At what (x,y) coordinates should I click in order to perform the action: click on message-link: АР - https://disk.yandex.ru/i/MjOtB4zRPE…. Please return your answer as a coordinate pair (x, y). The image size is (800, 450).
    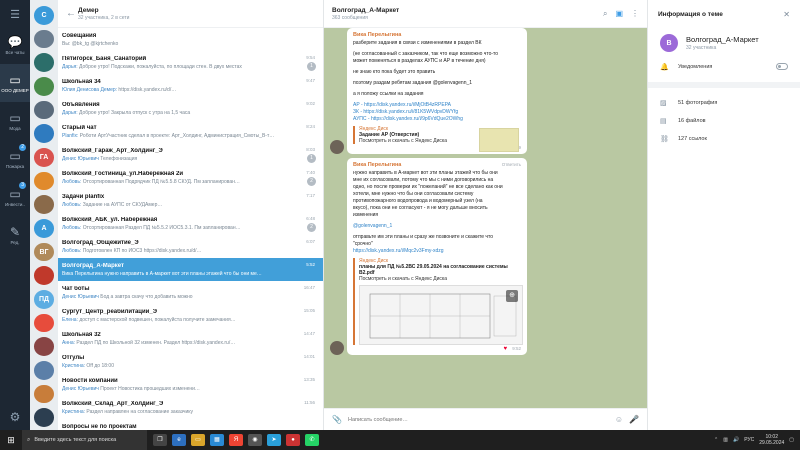
    Looking at the image, I should click on (437, 105).